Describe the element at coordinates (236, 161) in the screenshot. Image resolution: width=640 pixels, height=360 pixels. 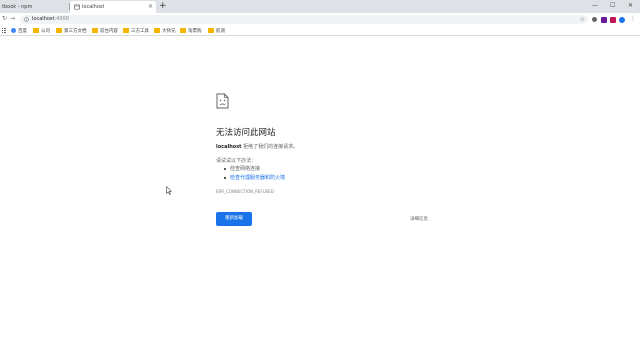
I see `try-label: 请试试以下办法：` at that location.